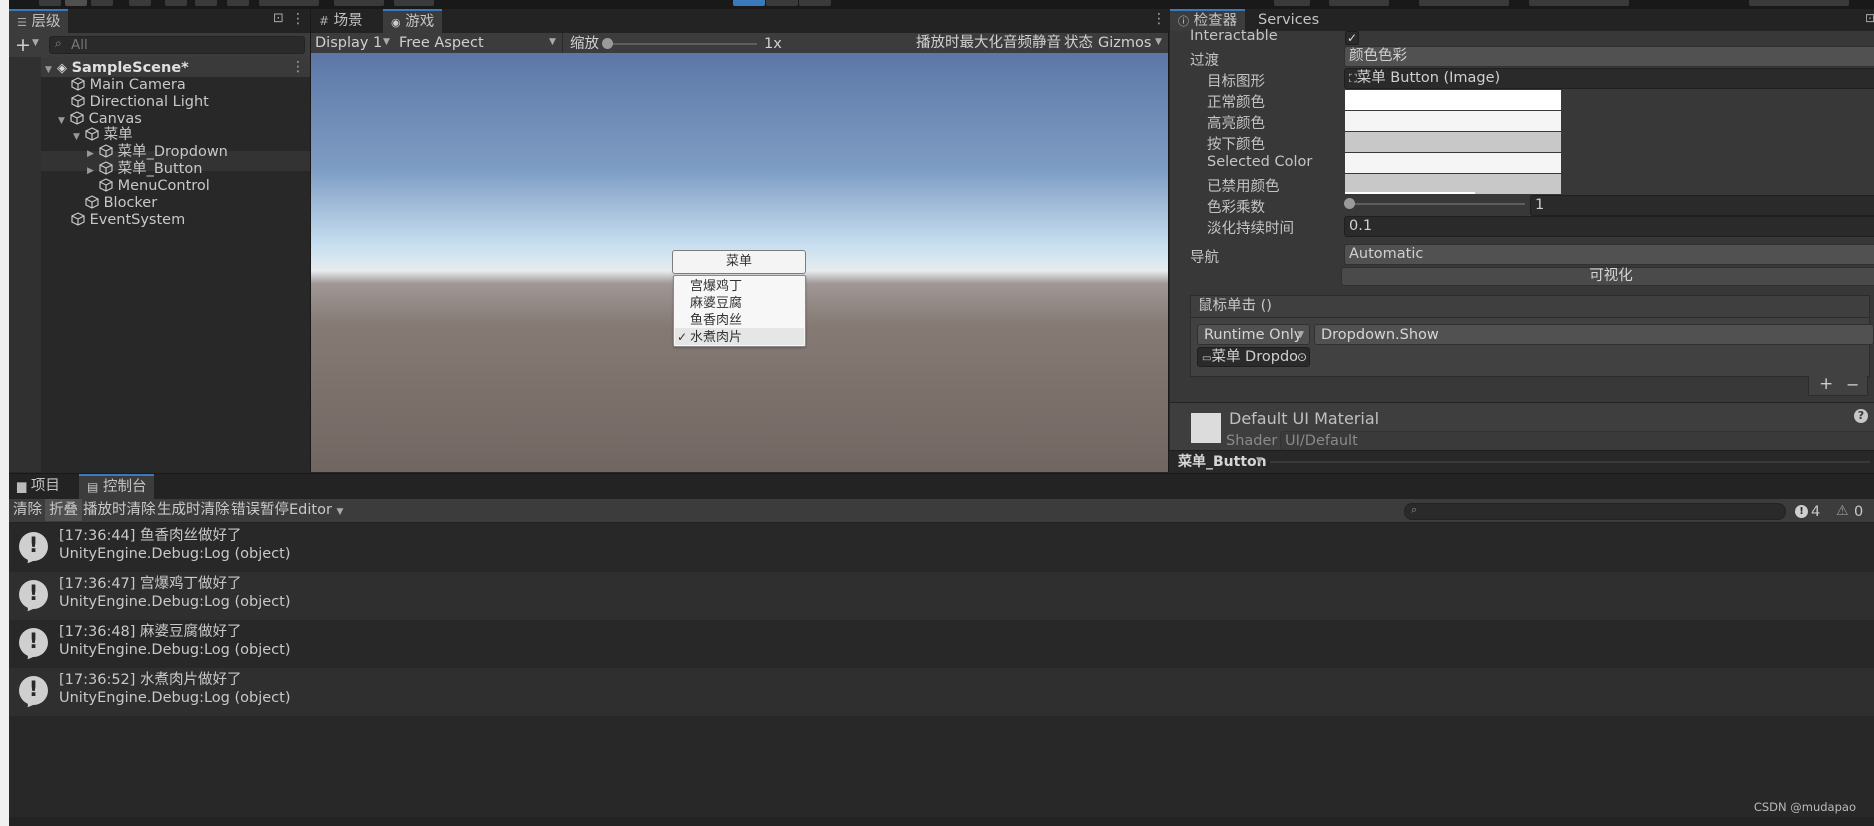 The image size is (1874, 826). Describe the element at coordinates (1609, 78) in the screenshot. I see `target-graphic-field: ⛶菜单 Button (Image)` at that location.